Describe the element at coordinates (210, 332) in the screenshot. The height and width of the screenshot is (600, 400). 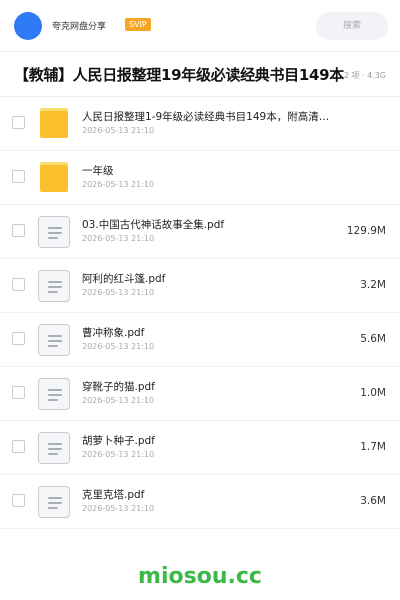
I see `file-name: 曹冲称象.pdf` at that location.